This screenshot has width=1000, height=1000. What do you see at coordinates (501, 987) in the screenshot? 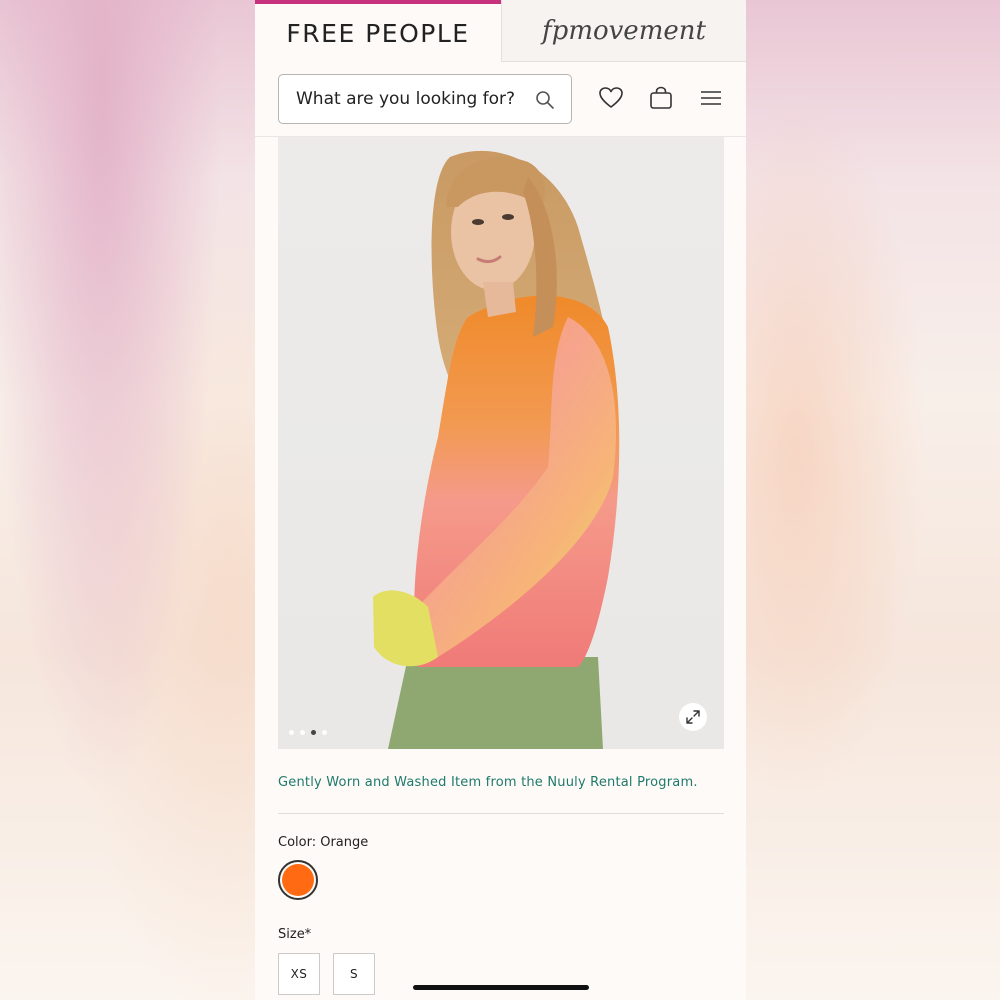
I see `home-indicator` at bounding box center [501, 987].